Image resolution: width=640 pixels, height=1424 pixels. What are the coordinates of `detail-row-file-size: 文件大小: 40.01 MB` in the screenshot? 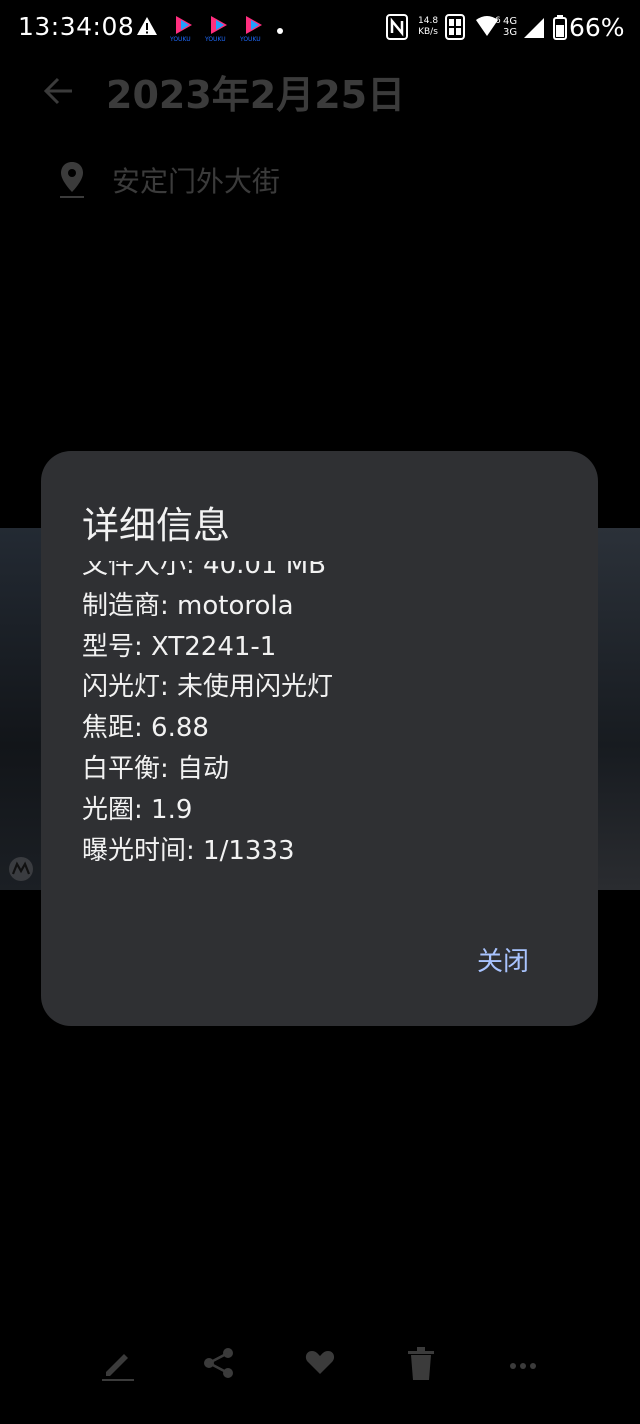 It's located at (204, 570).